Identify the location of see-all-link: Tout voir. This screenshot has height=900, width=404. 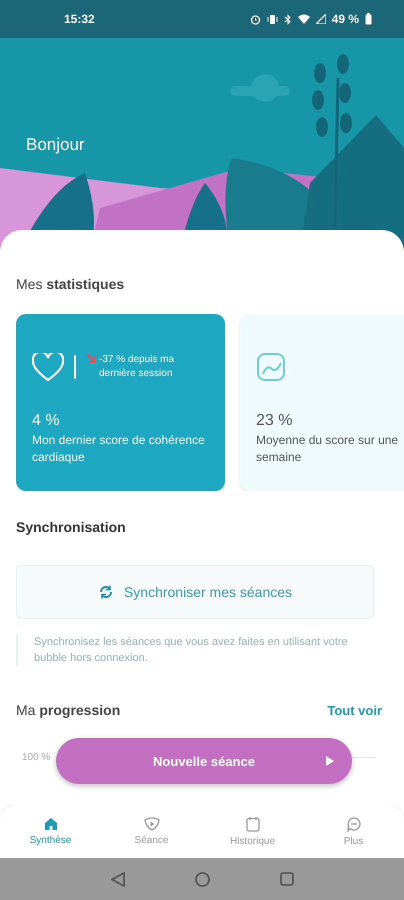
(354, 710).